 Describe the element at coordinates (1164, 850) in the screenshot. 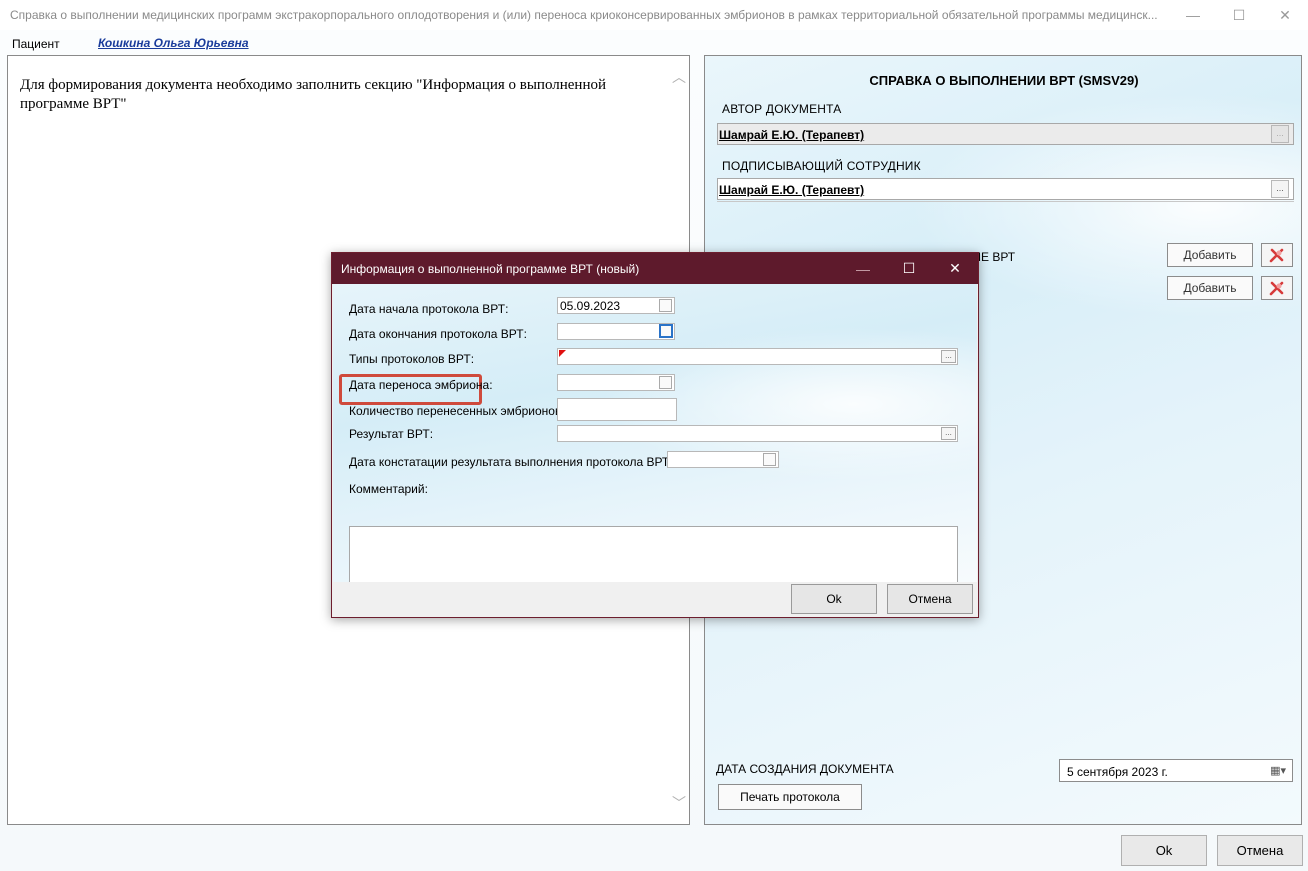

I see `main-ok-button: Ok` at that location.